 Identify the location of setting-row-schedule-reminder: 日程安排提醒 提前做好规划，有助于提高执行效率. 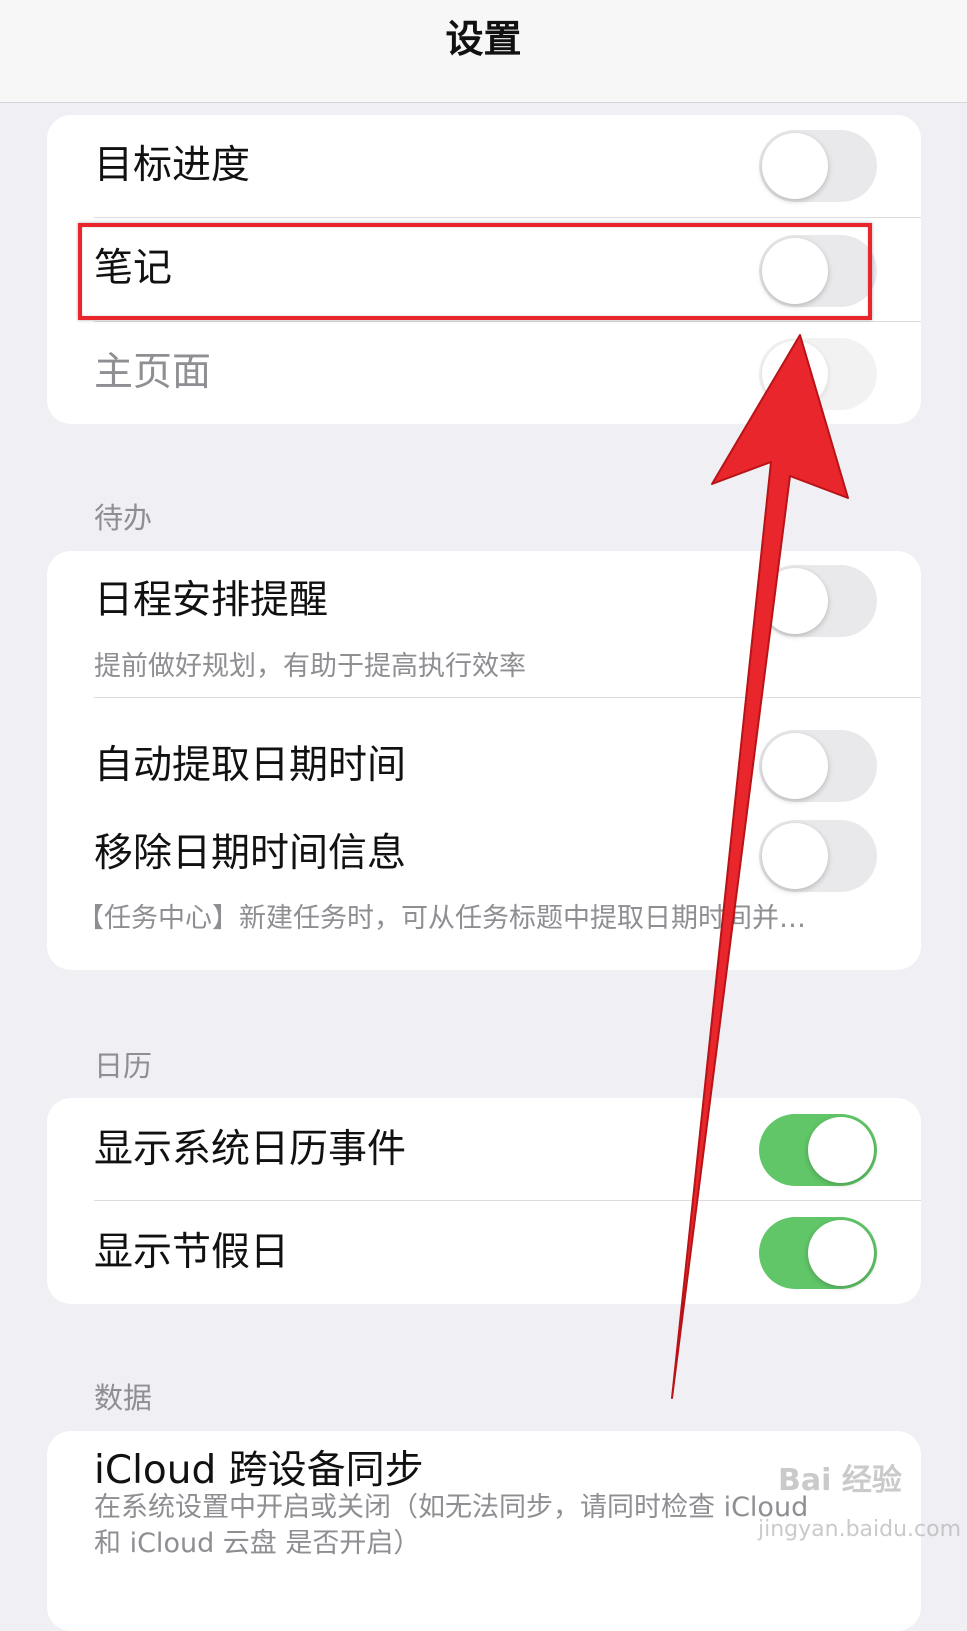
(484, 624).